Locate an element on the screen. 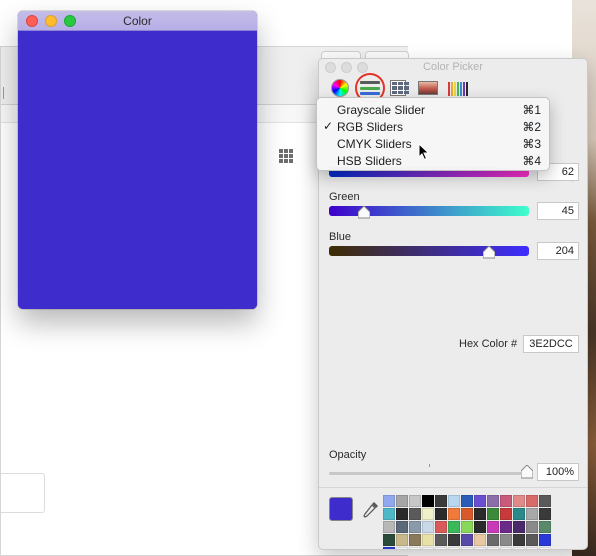  blue-slider-track is located at coordinates (429, 251).